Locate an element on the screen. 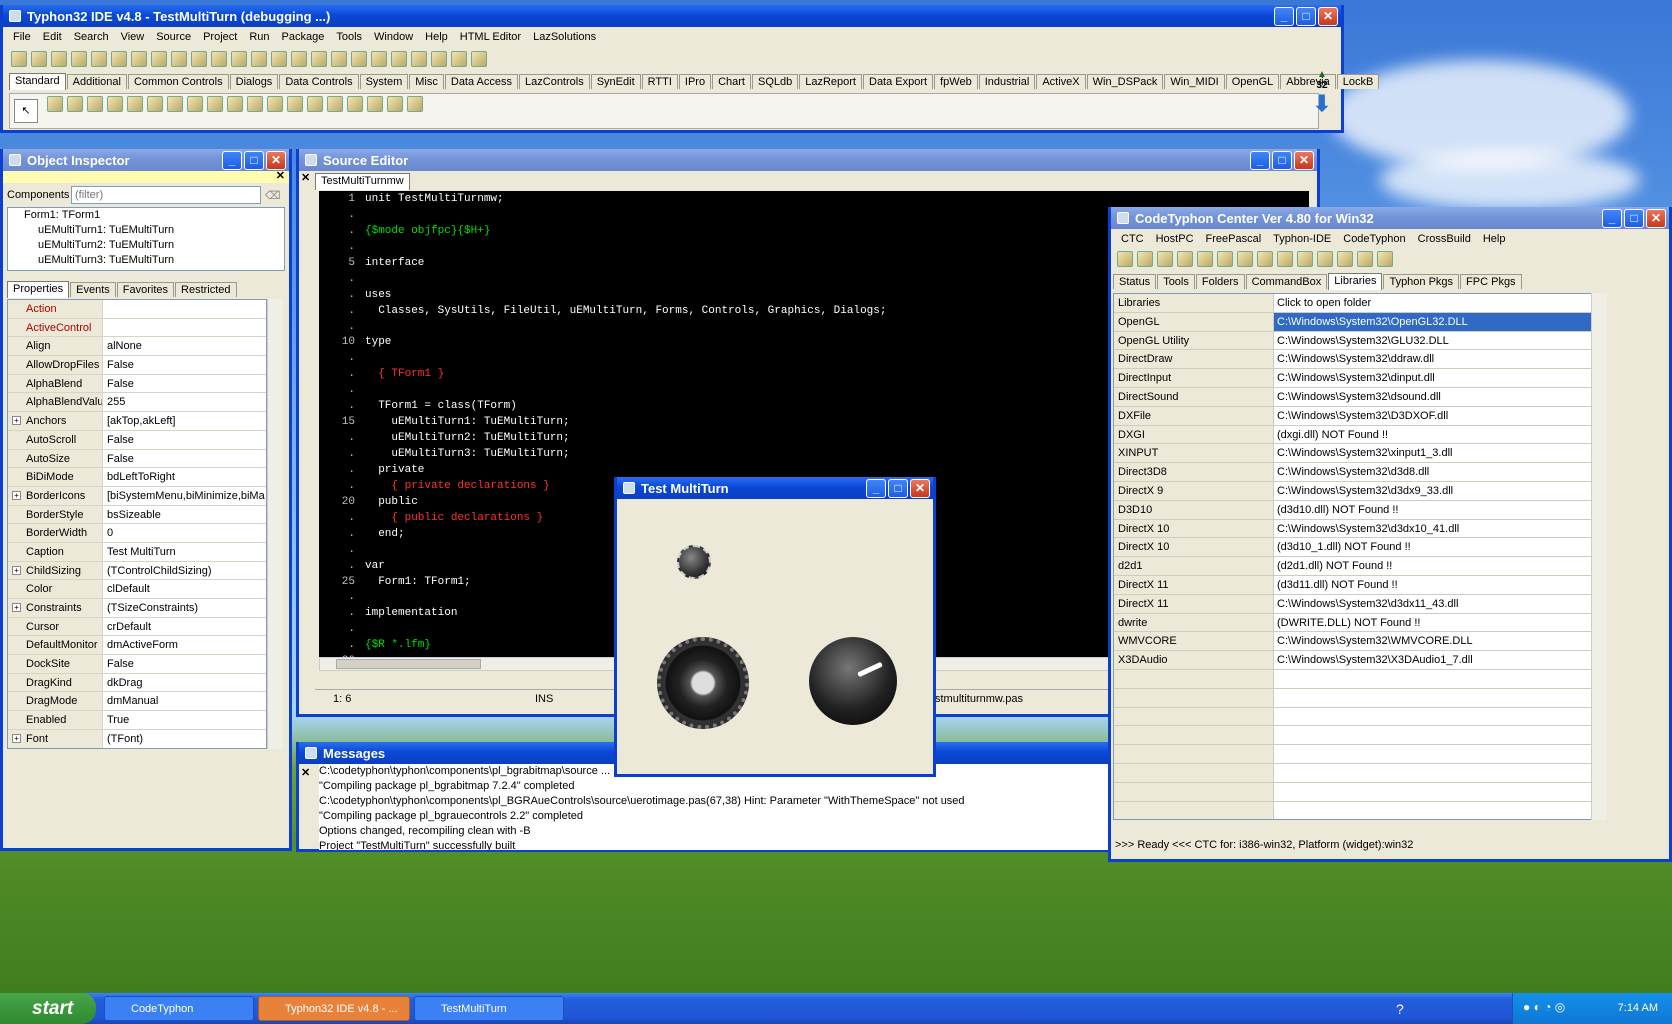  library-path: (DWRITE.DLL) NOT Found !! is located at coordinates (1433, 622).